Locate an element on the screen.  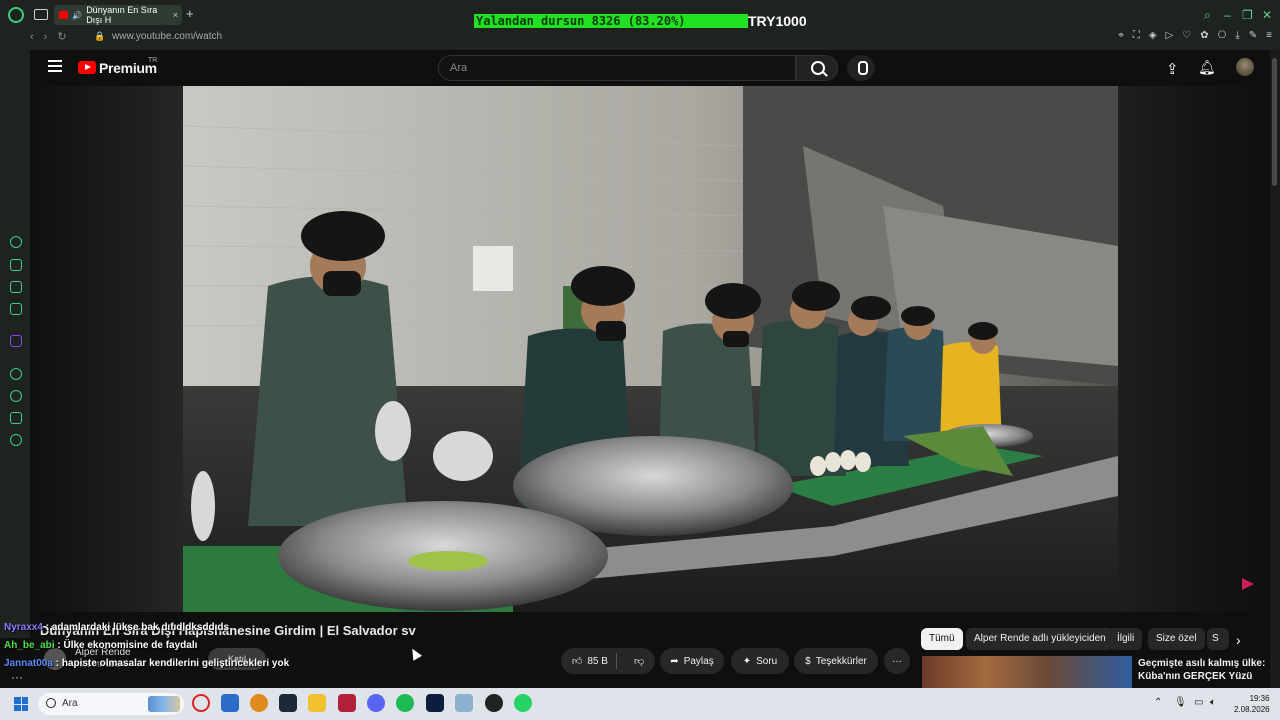
youtube-watermark-icon is located at coordinates (1248, 584).